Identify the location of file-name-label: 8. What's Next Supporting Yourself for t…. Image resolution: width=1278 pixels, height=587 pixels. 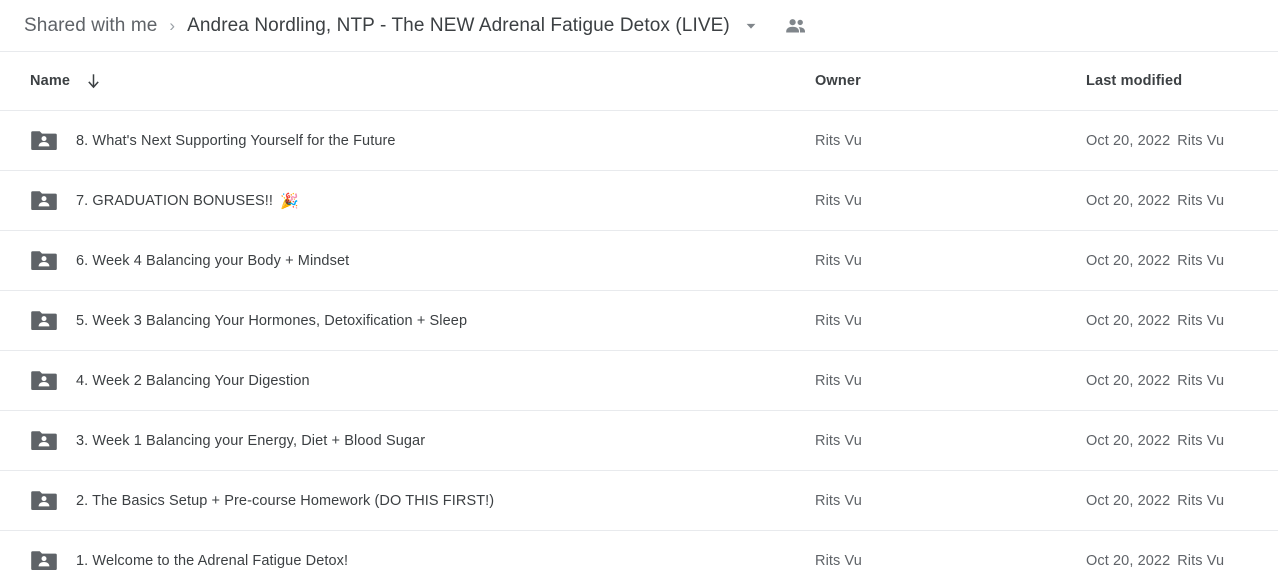
(236, 140).